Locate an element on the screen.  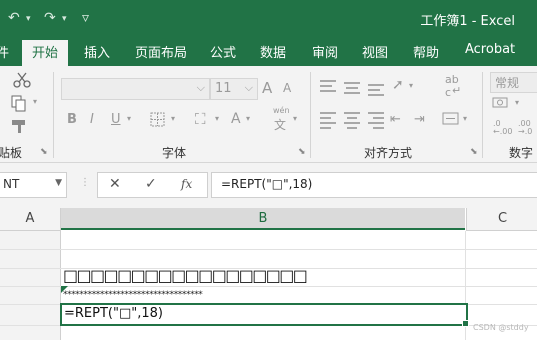
orientation-dropdown-icon: ▾ is located at coordinates (411, 85).